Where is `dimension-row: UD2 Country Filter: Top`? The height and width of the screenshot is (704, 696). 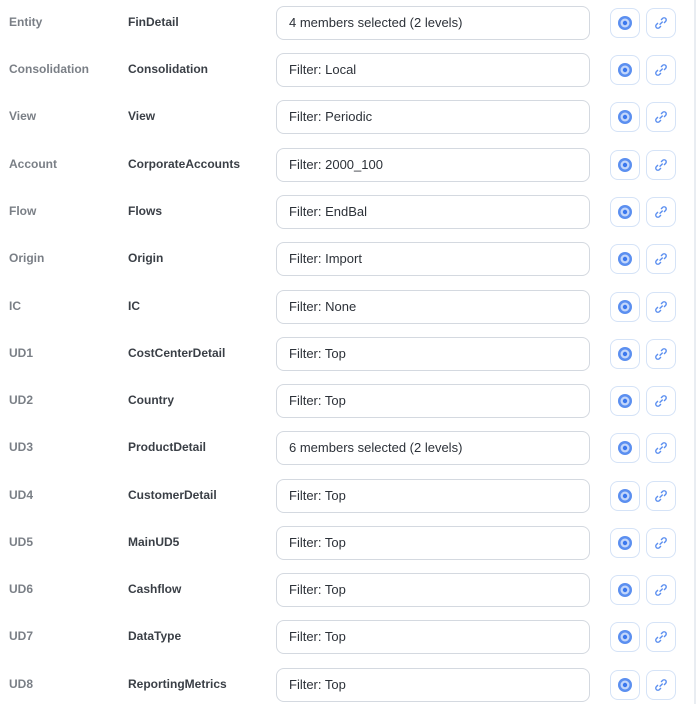
dimension-row: UD2 Country Filter: Top is located at coordinates (345, 402).